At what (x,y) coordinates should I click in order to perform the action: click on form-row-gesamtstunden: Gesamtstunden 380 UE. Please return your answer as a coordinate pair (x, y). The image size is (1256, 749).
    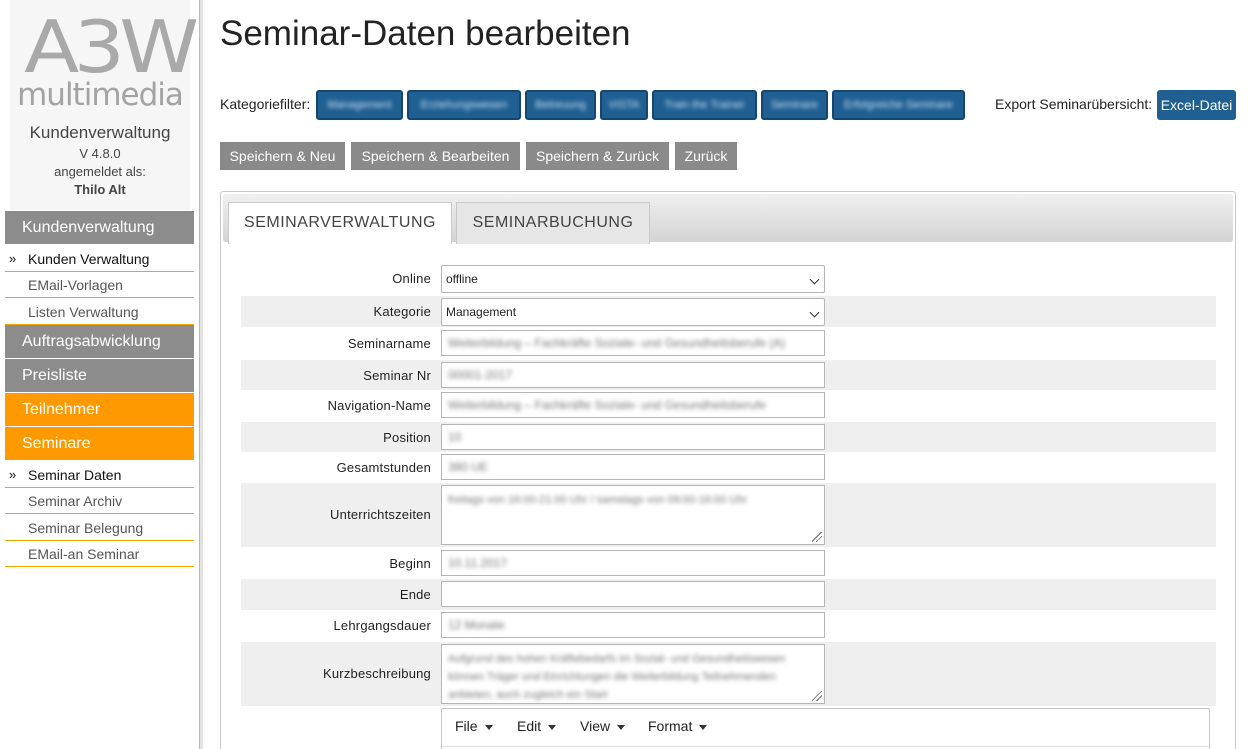
    Looking at the image, I should click on (728, 467).